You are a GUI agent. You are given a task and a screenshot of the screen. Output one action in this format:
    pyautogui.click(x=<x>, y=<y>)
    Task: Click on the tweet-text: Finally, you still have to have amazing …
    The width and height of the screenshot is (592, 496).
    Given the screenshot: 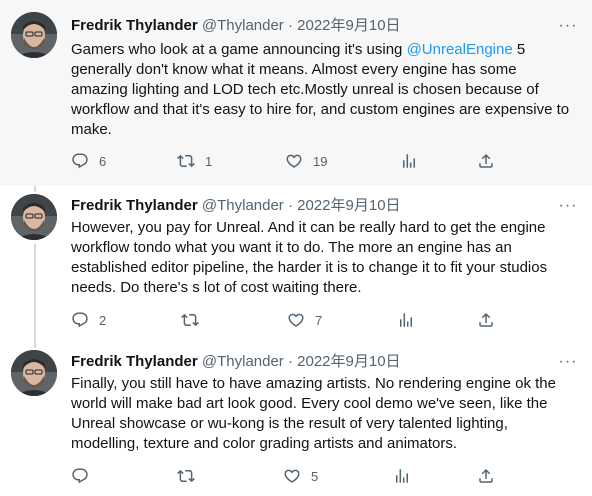 What is the action you would take?
    pyautogui.click(x=313, y=413)
    